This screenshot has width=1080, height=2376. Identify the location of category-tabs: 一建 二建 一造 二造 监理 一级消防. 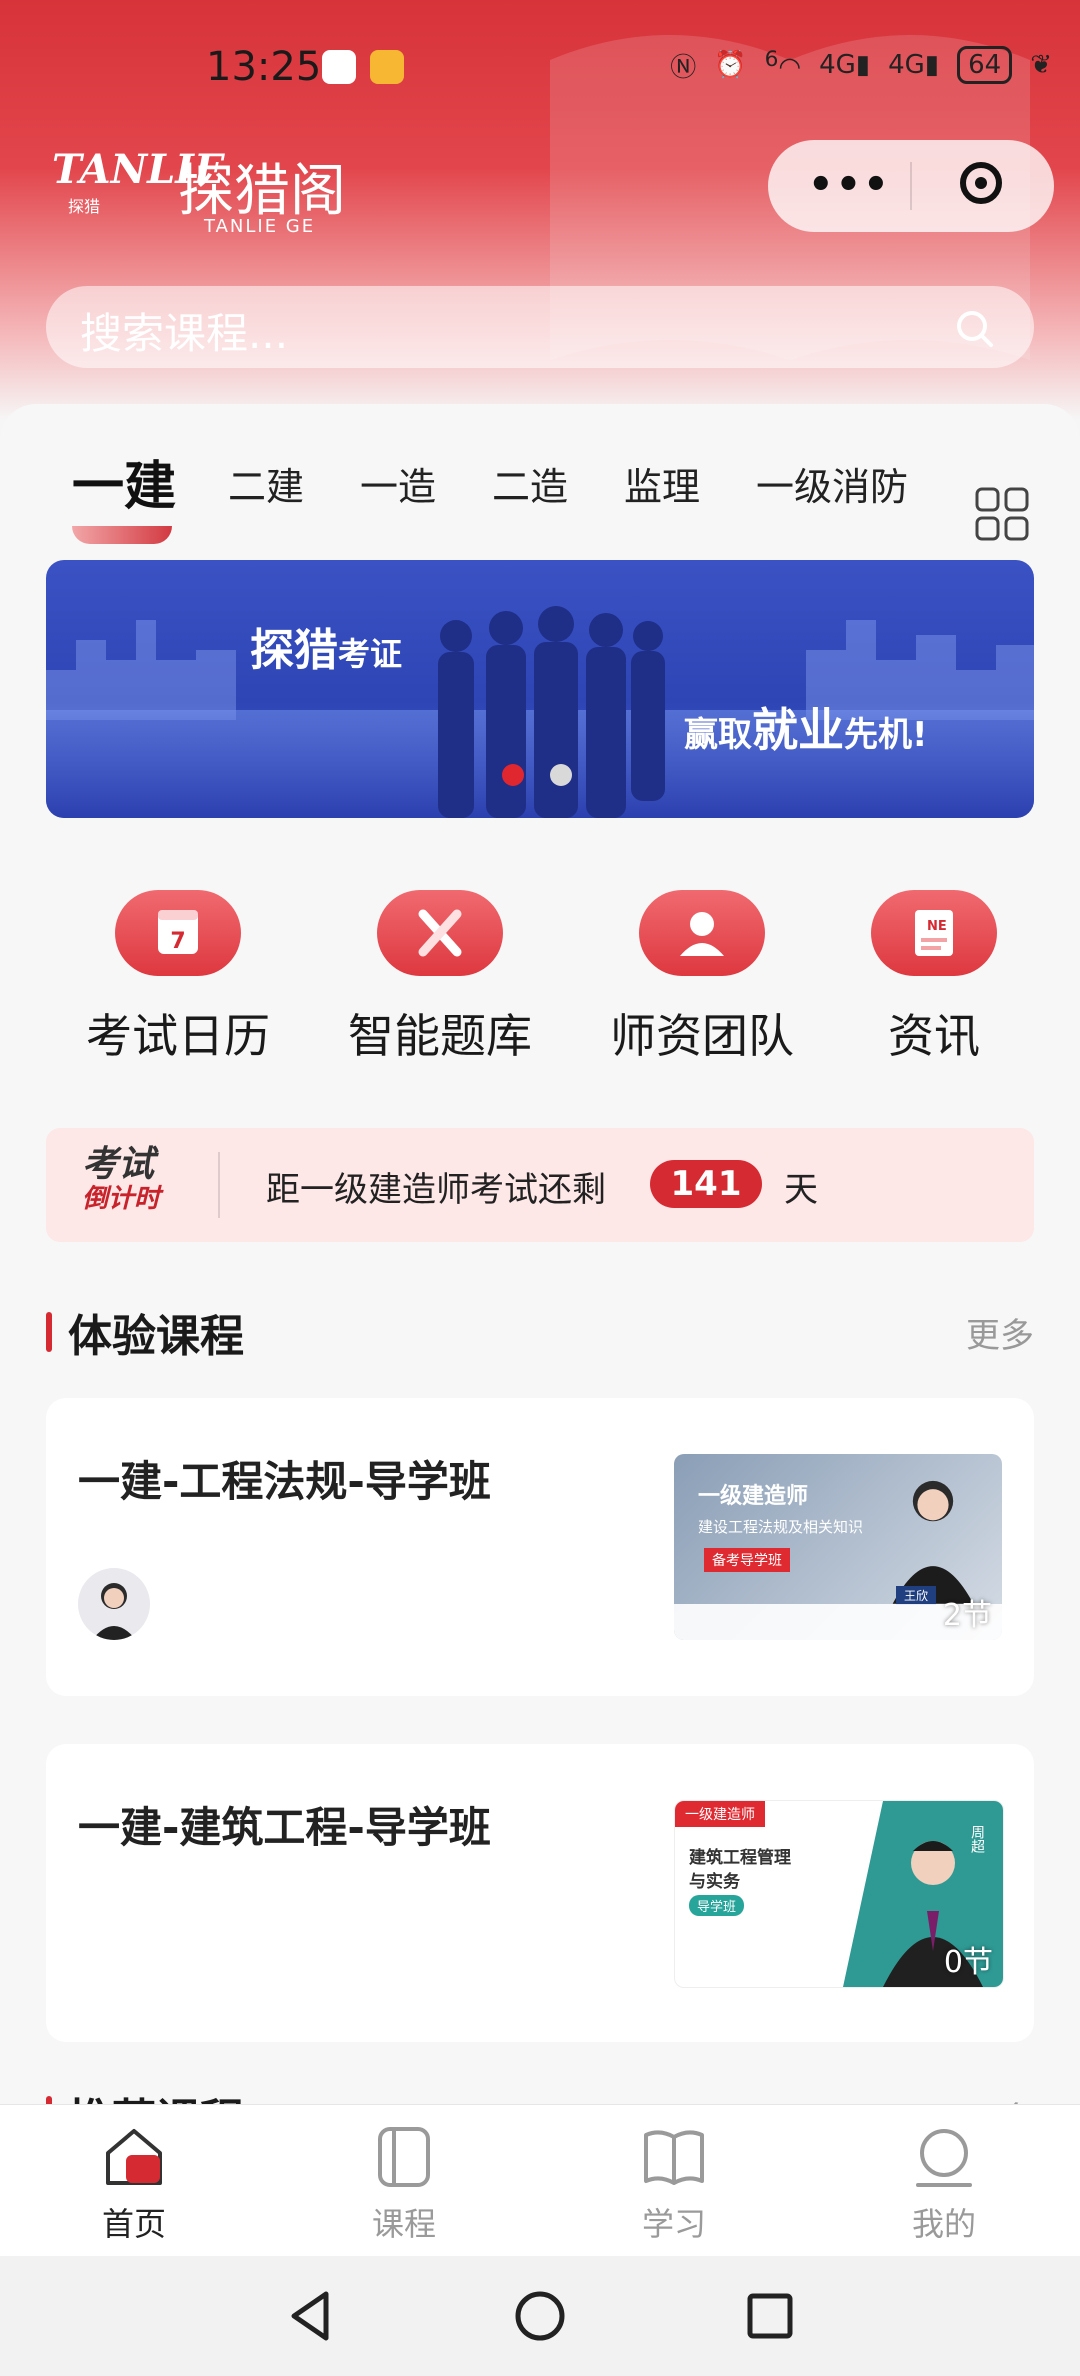
(540, 494).